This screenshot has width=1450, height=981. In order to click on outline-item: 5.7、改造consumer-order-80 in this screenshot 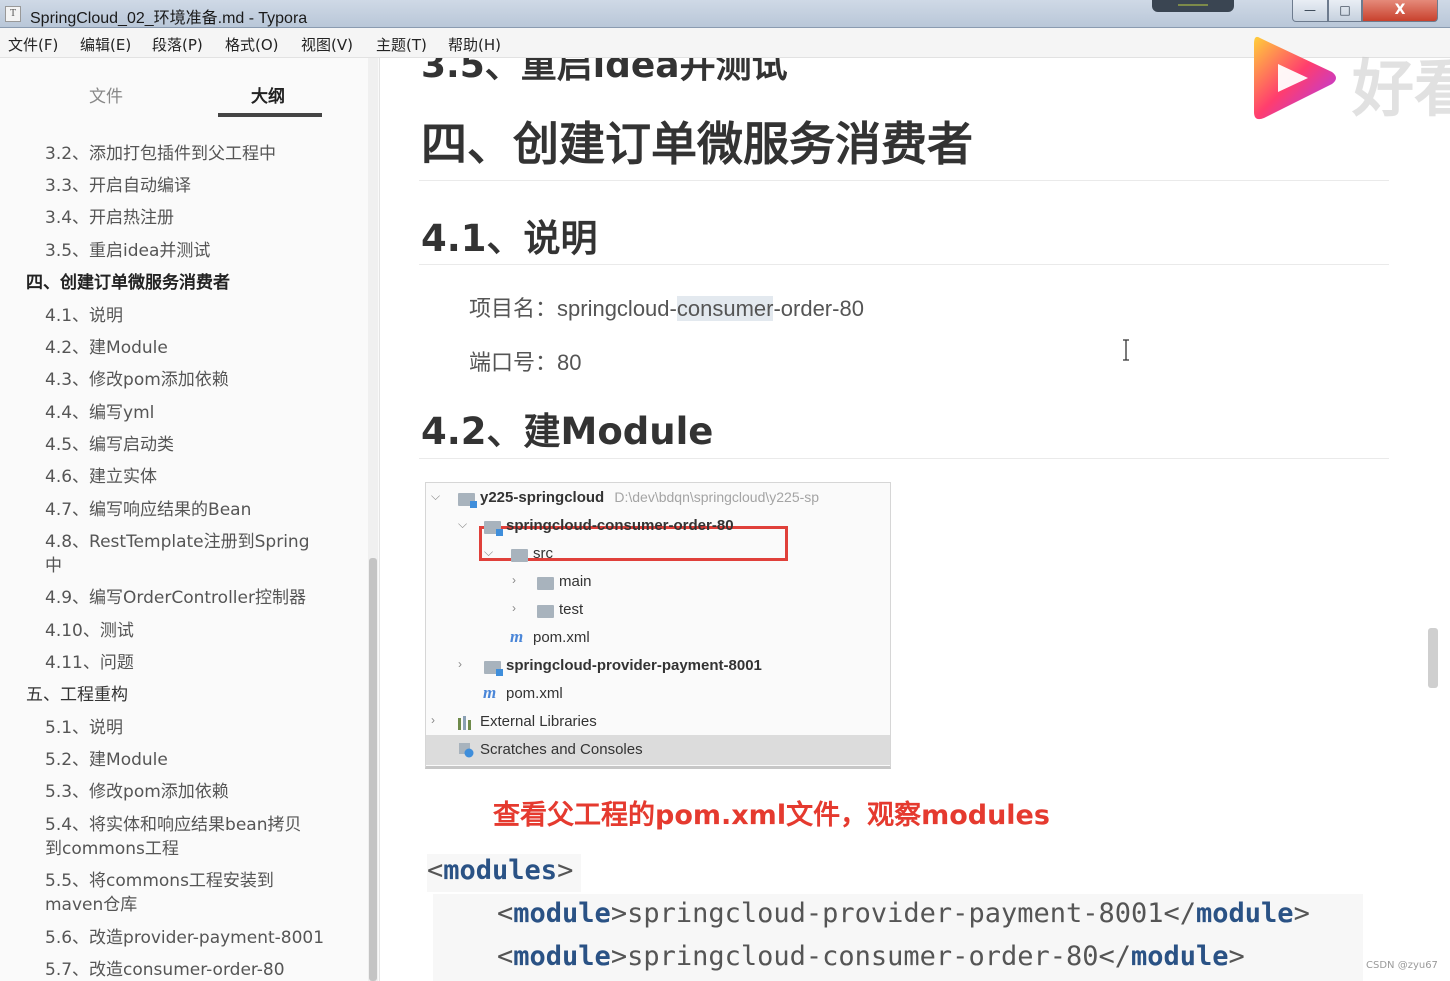, I will do `click(165, 969)`.